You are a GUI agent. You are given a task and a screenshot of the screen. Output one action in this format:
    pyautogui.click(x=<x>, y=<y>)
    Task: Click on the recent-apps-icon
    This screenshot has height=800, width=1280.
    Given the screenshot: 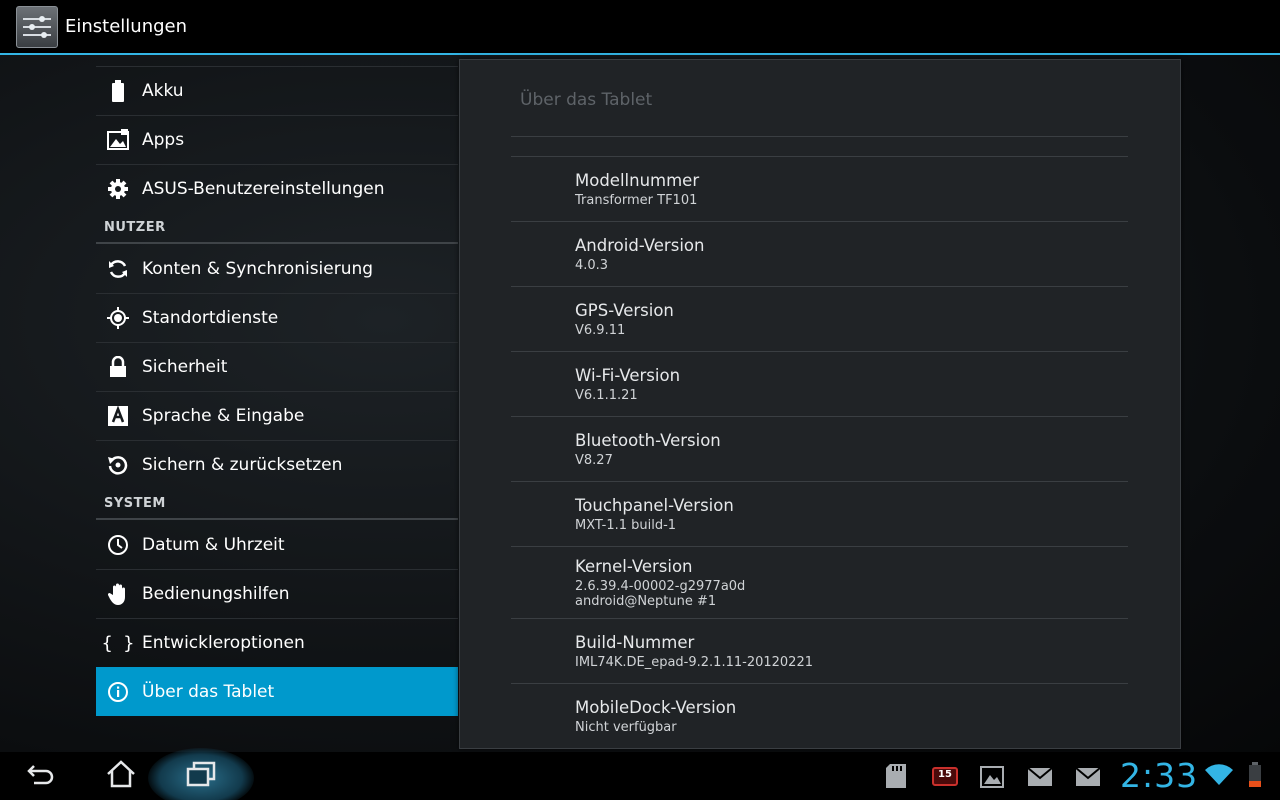 What is the action you would take?
    pyautogui.click(x=201, y=776)
    